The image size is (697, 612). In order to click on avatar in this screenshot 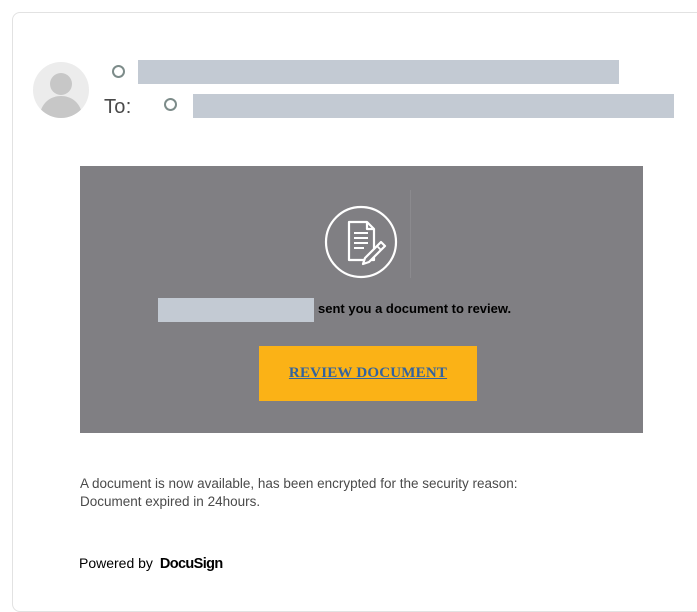, I will do `click(61, 90)`.